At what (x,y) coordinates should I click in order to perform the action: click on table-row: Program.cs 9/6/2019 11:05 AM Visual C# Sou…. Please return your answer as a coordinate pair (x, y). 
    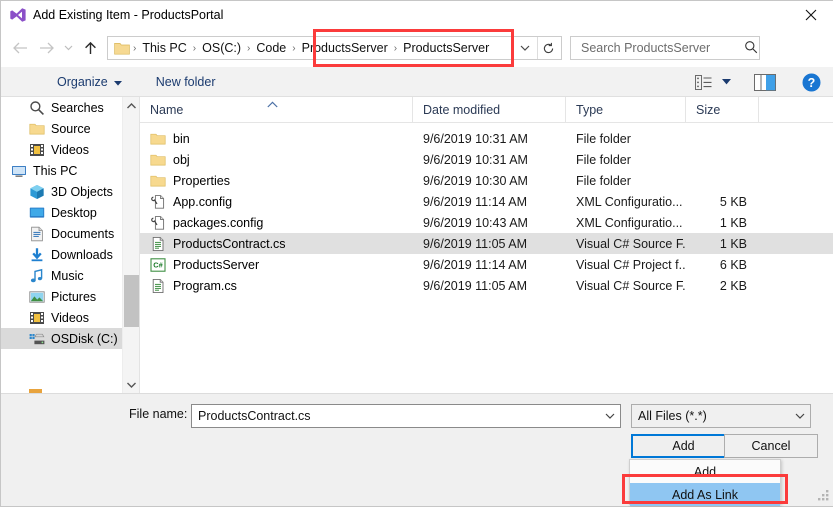
    Looking at the image, I should click on (486, 285).